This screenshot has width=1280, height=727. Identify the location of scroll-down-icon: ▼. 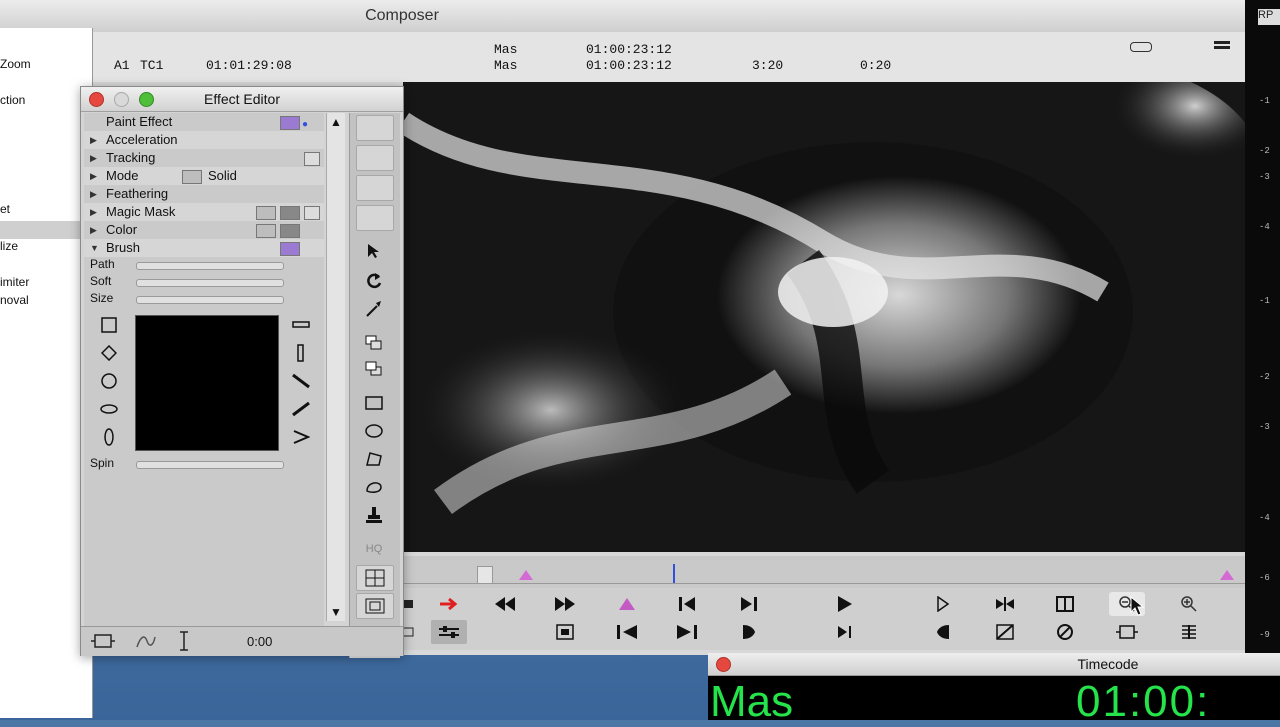
(336, 612).